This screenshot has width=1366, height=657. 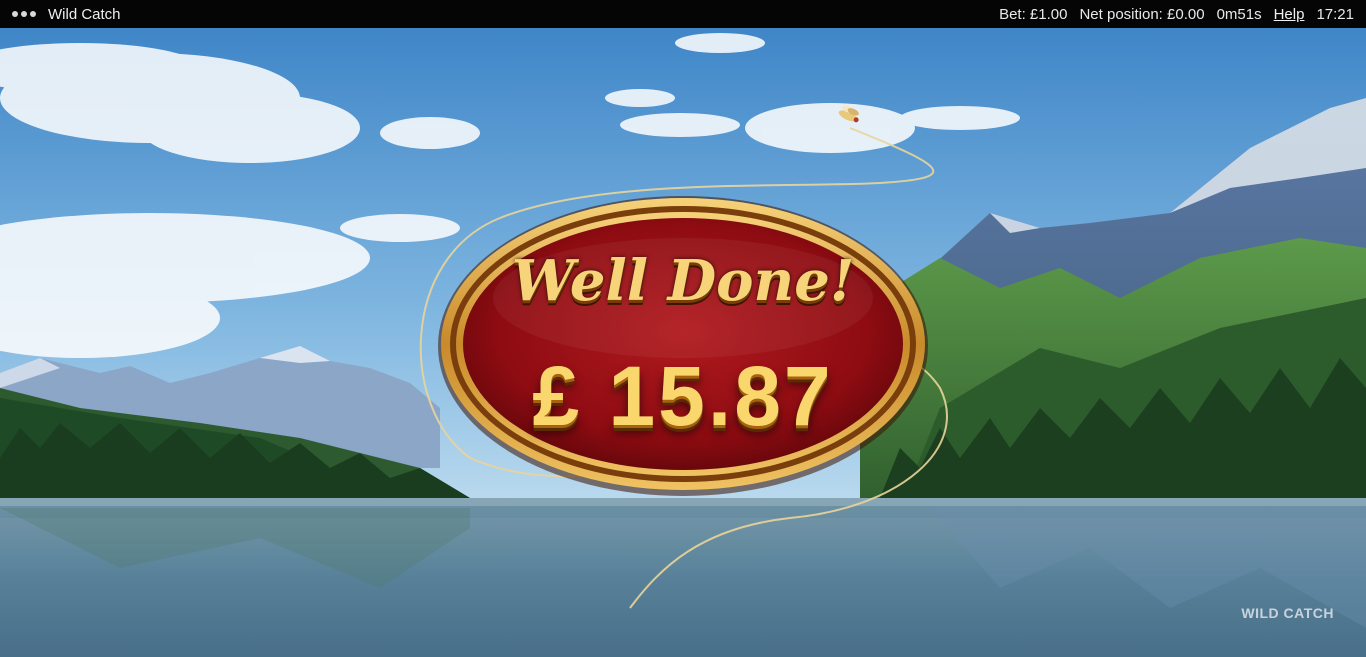 What do you see at coordinates (1335, 14) in the screenshot?
I see `clock: 17:21` at bounding box center [1335, 14].